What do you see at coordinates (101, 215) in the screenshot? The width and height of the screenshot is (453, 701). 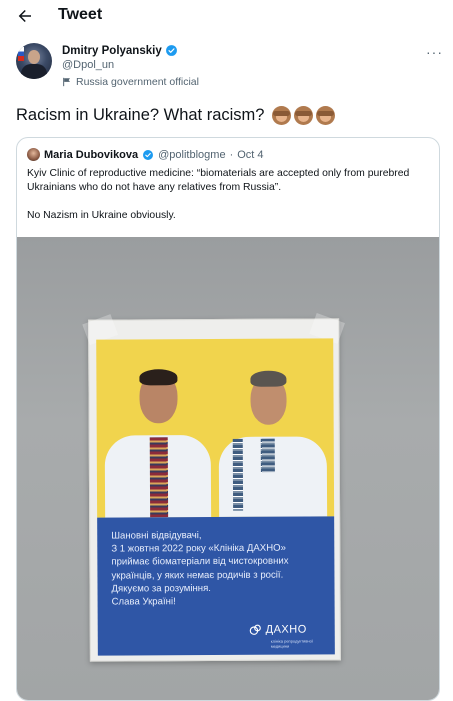 I see `quoted-paragraph: No Nazism in Ukraine obviously.` at bounding box center [101, 215].